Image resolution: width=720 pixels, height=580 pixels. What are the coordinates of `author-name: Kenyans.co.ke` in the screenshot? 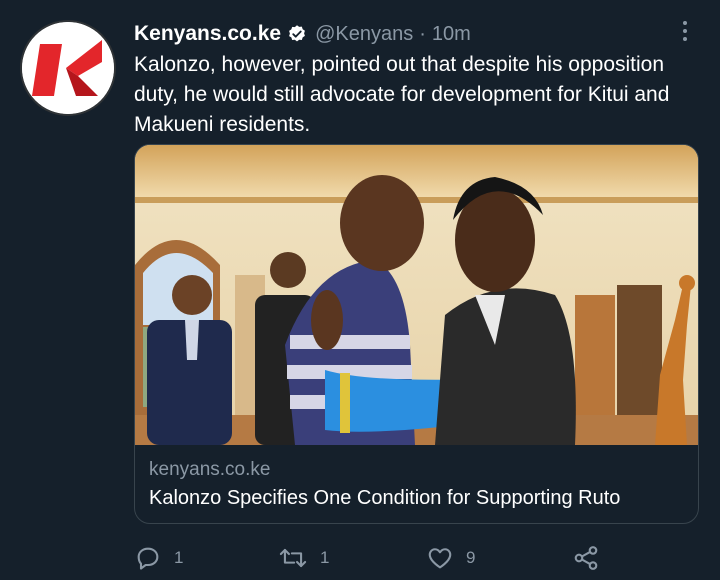 It's located at (207, 34).